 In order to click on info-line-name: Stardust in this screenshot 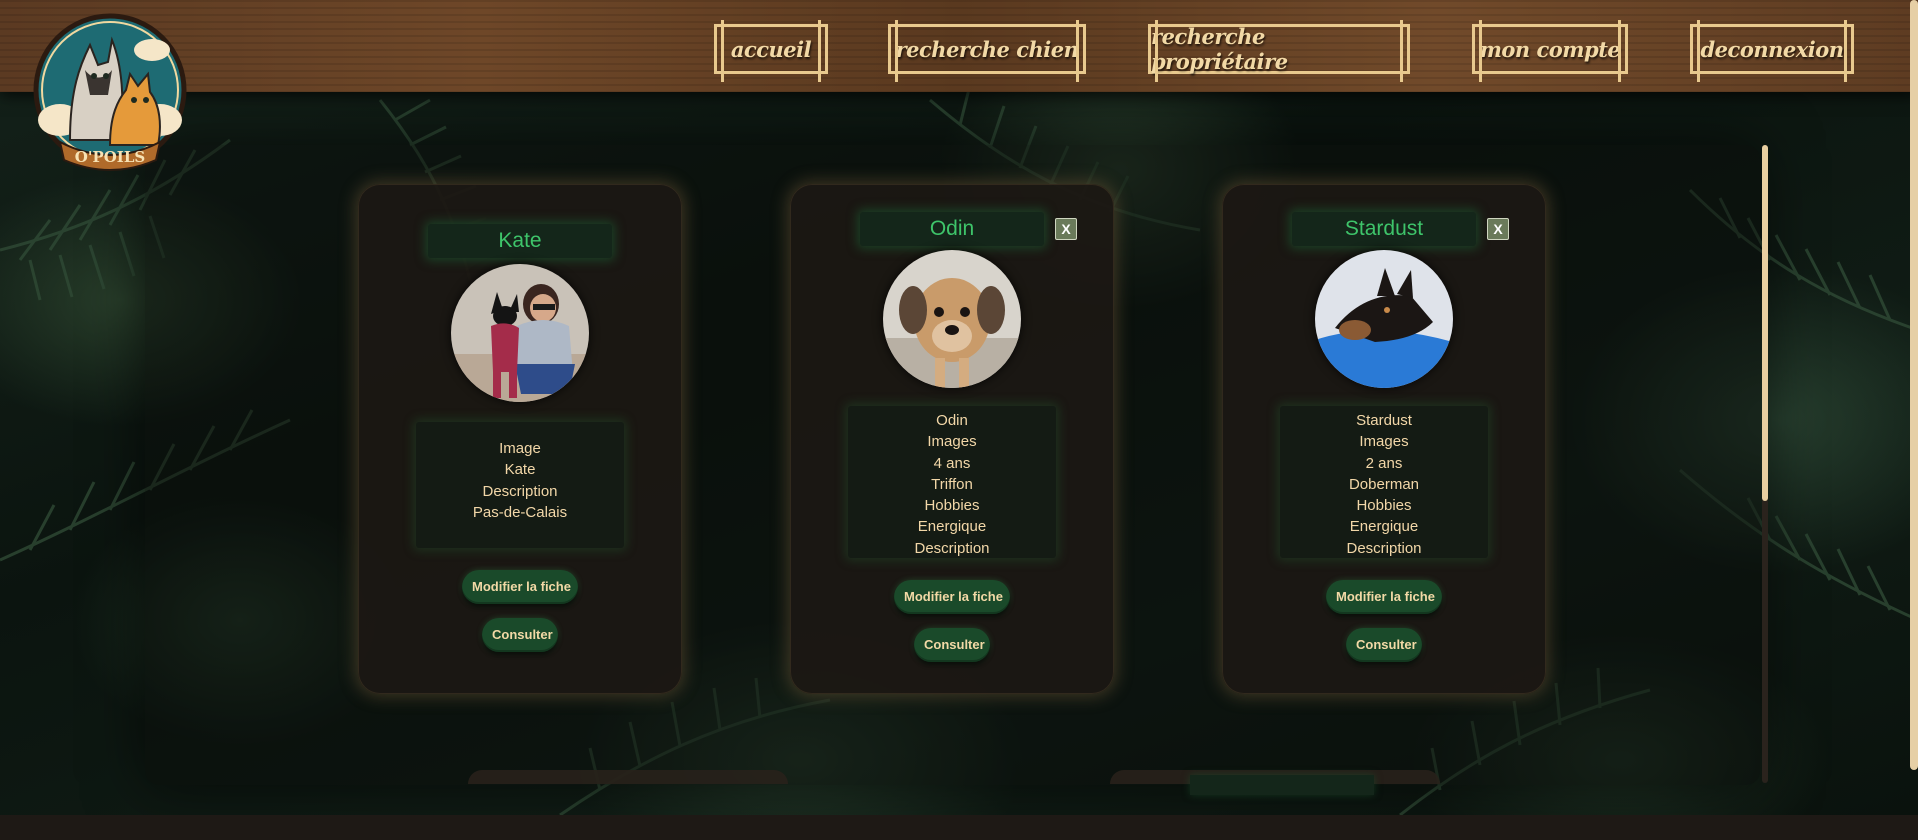, I will do `click(1384, 420)`.